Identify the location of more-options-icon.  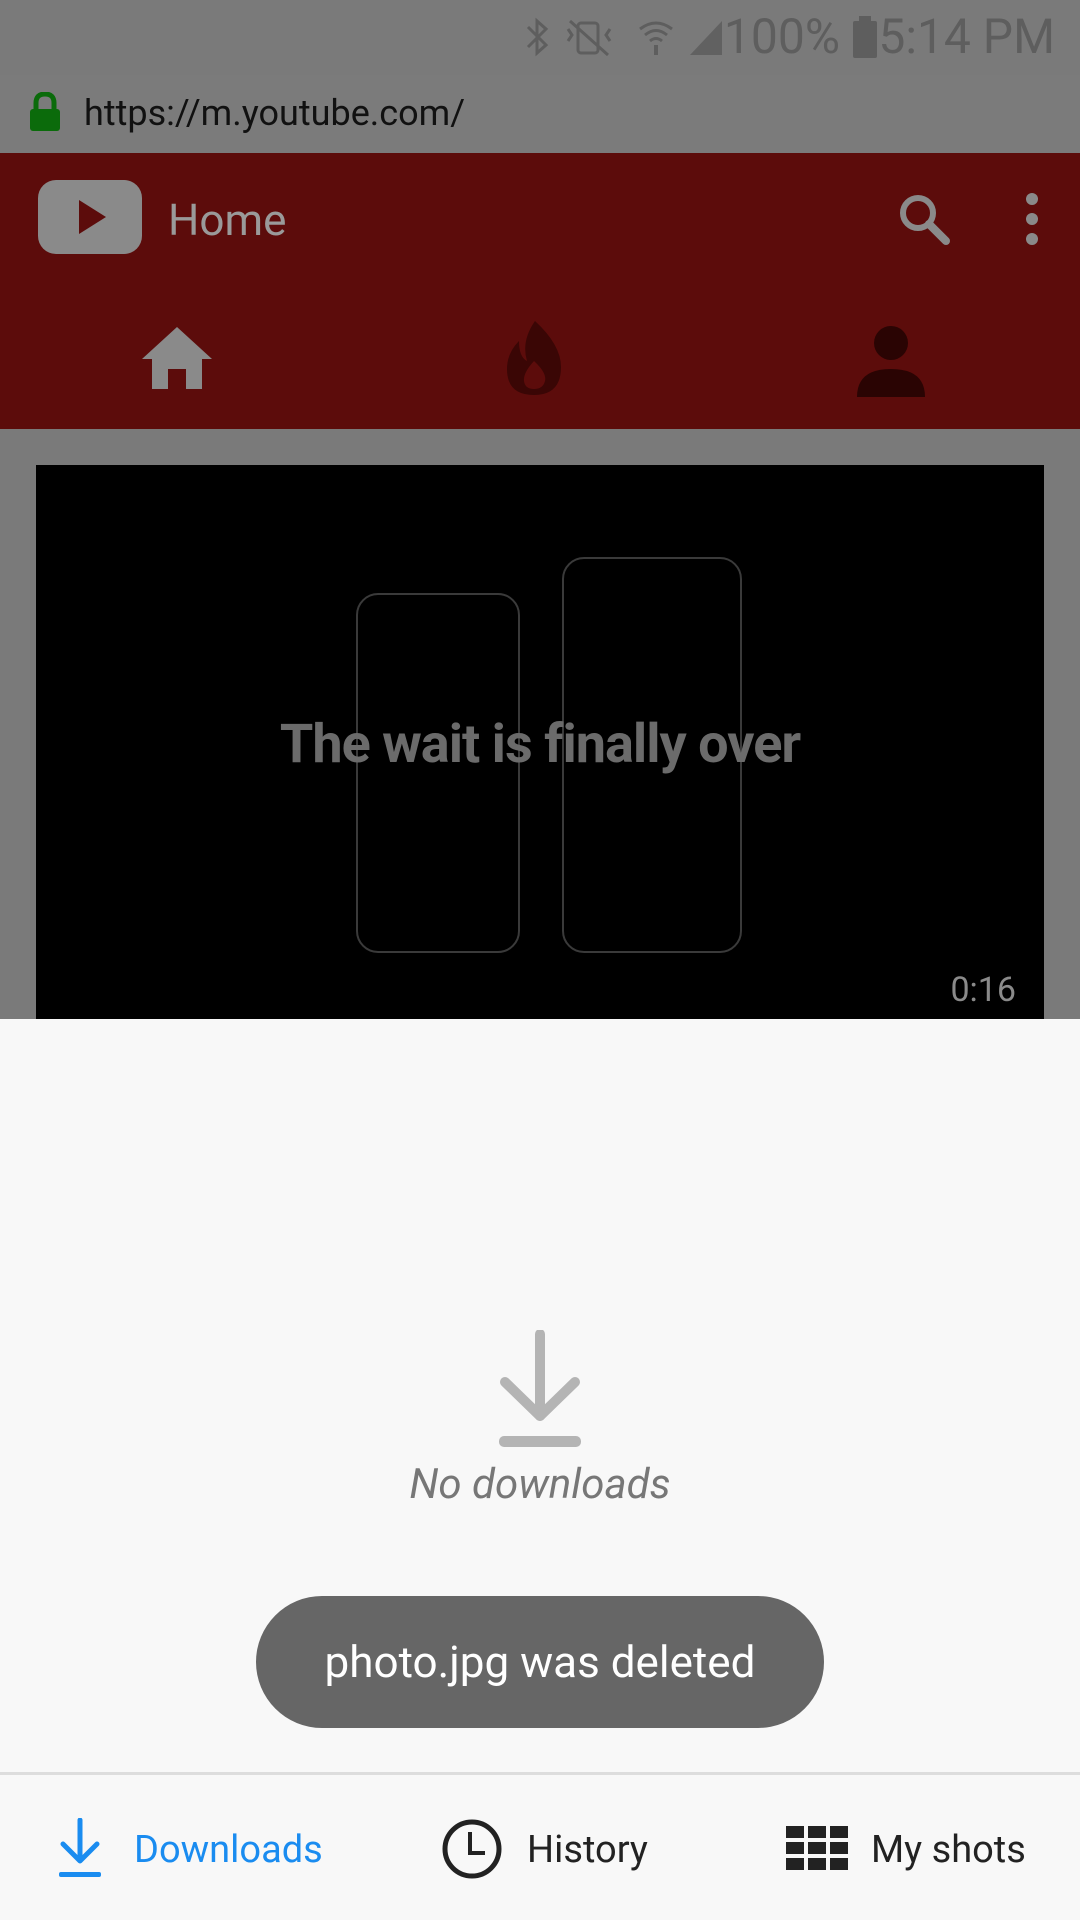
(1032, 219).